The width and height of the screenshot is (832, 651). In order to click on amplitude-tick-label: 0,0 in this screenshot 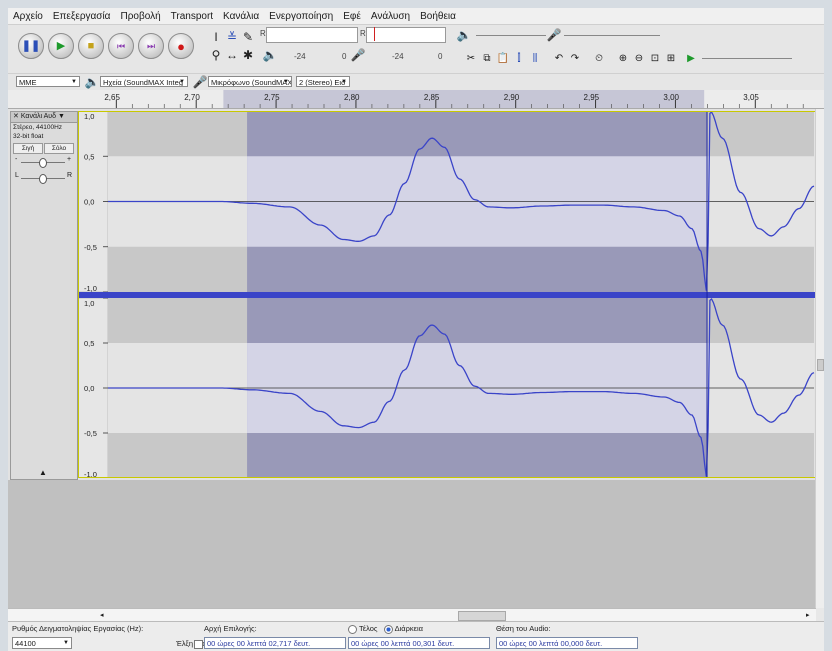, I will do `click(89, 388)`.